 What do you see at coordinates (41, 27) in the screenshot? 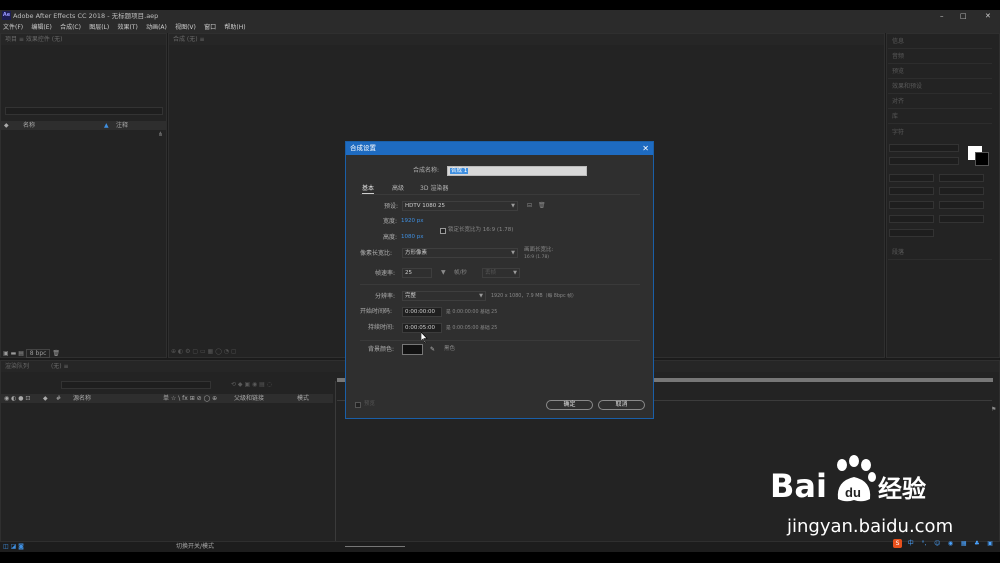
I see `menu-edit: 编辑(E)` at bounding box center [41, 27].